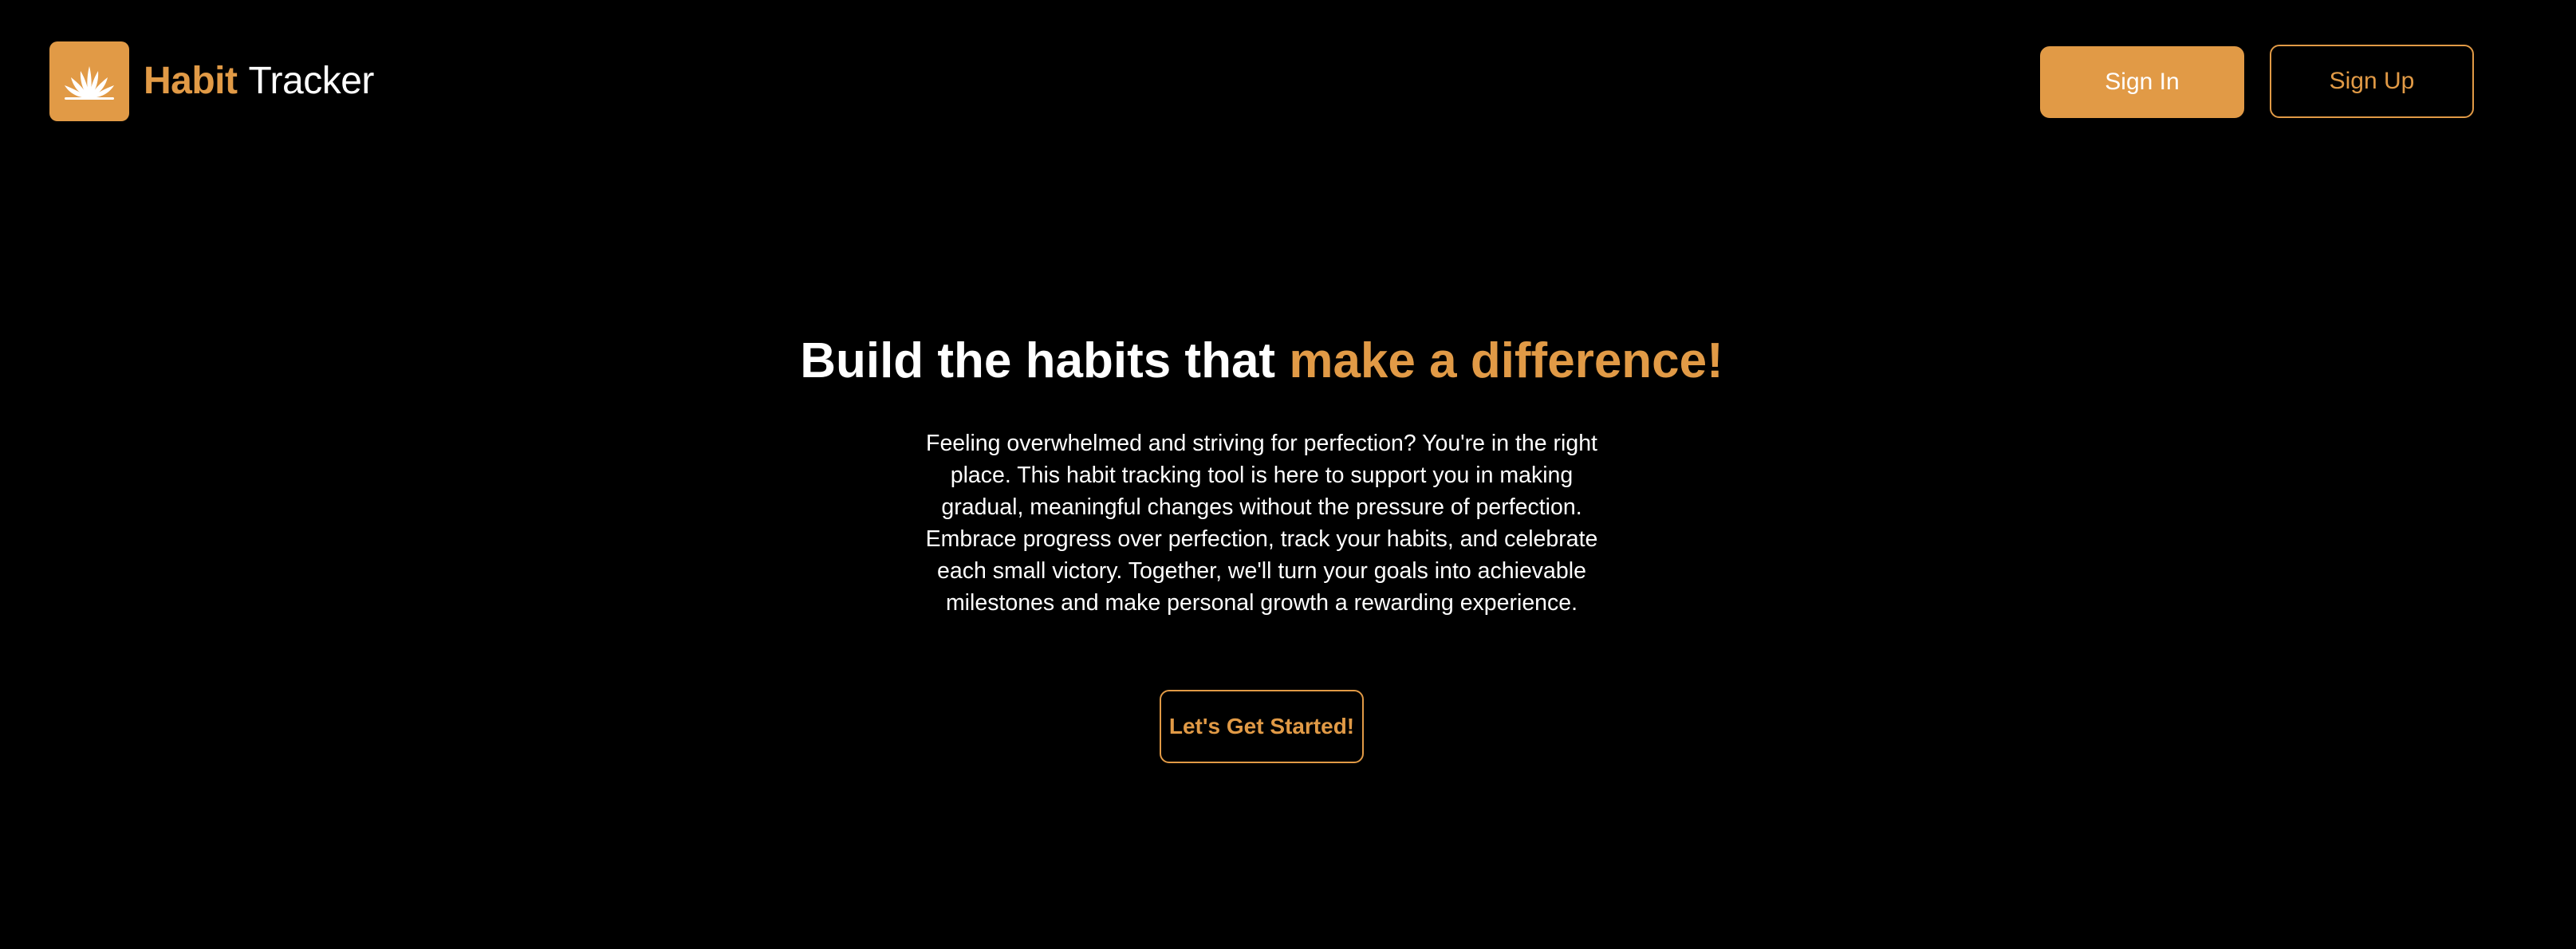 The width and height of the screenshot is (2576, 949). Describe the element at coordinates (2142, 82) in the screenshot. I see `sign-in-button: Sign In` at that location.